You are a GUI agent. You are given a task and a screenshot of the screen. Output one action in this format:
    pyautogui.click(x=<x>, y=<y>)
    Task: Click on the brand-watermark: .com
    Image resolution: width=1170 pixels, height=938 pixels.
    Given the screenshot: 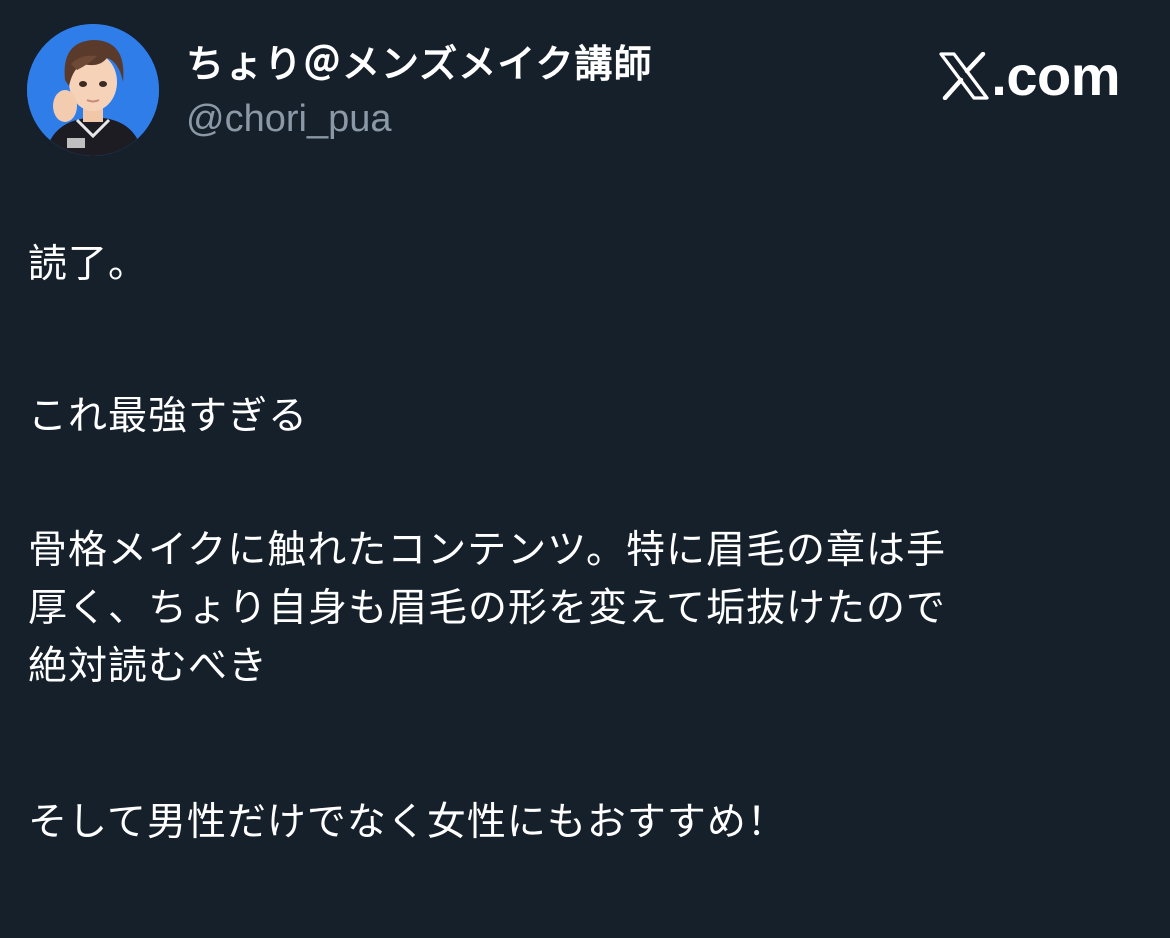 What is the action you would take?
    pyautogui.click(x=1029, y=76)
    